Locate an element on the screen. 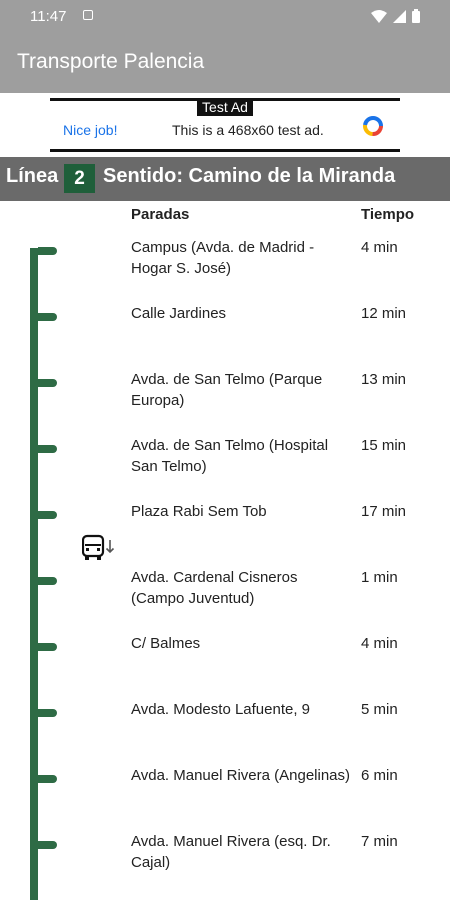 This screenshot has height=900, width=450. stop-name: Avda. Modesto Lafuente, 9 is located at coordinates (241, 709).